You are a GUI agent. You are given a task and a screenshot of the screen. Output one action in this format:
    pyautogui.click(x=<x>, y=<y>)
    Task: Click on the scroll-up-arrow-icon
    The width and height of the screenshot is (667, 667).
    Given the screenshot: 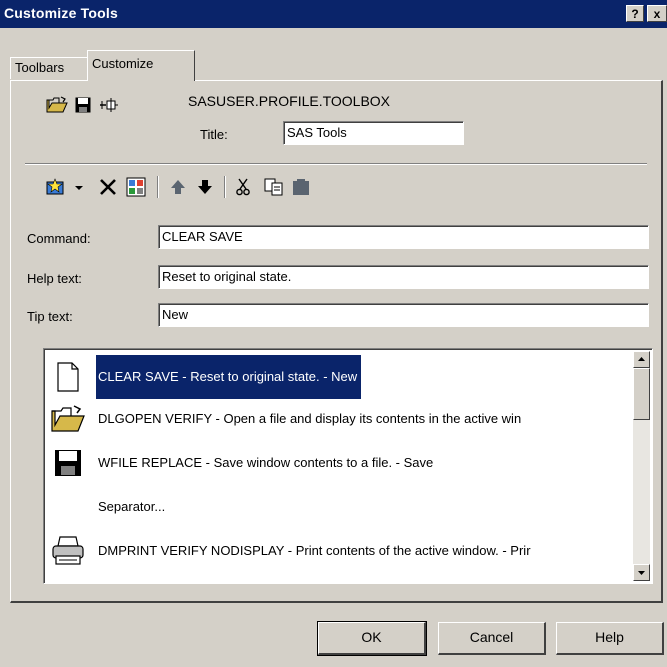 What is the action you would take?
    pyautogui.click(x=641, y=359)
    